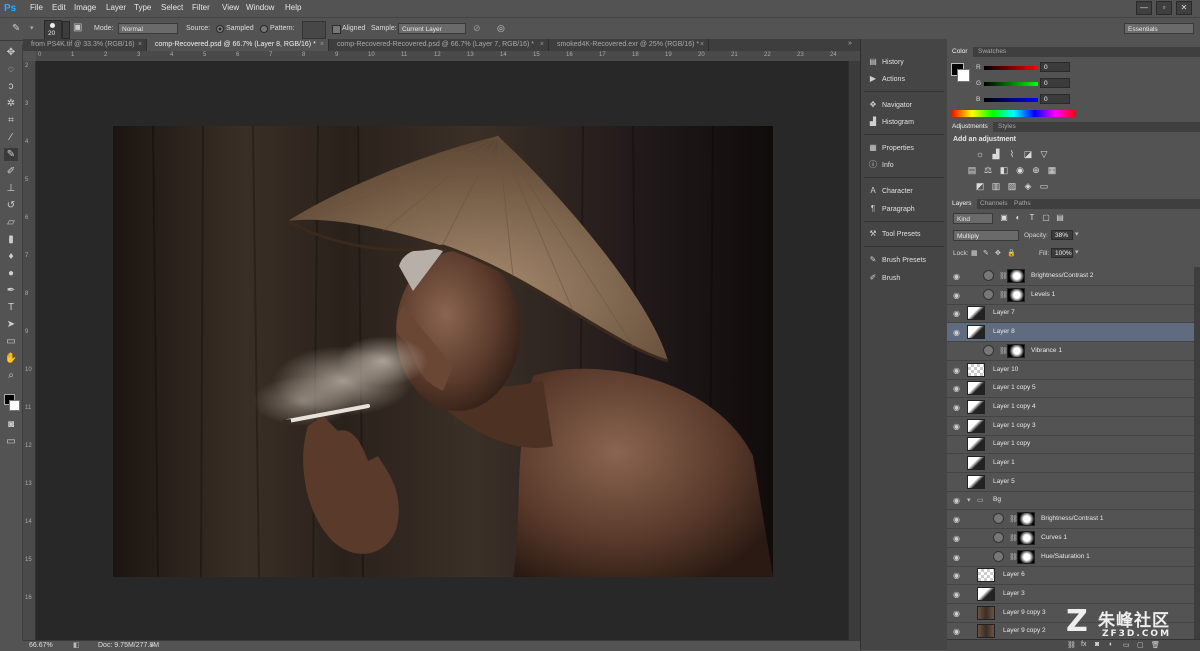  I want to click on filter-smart-icon: ▤, so click(1060, 218).